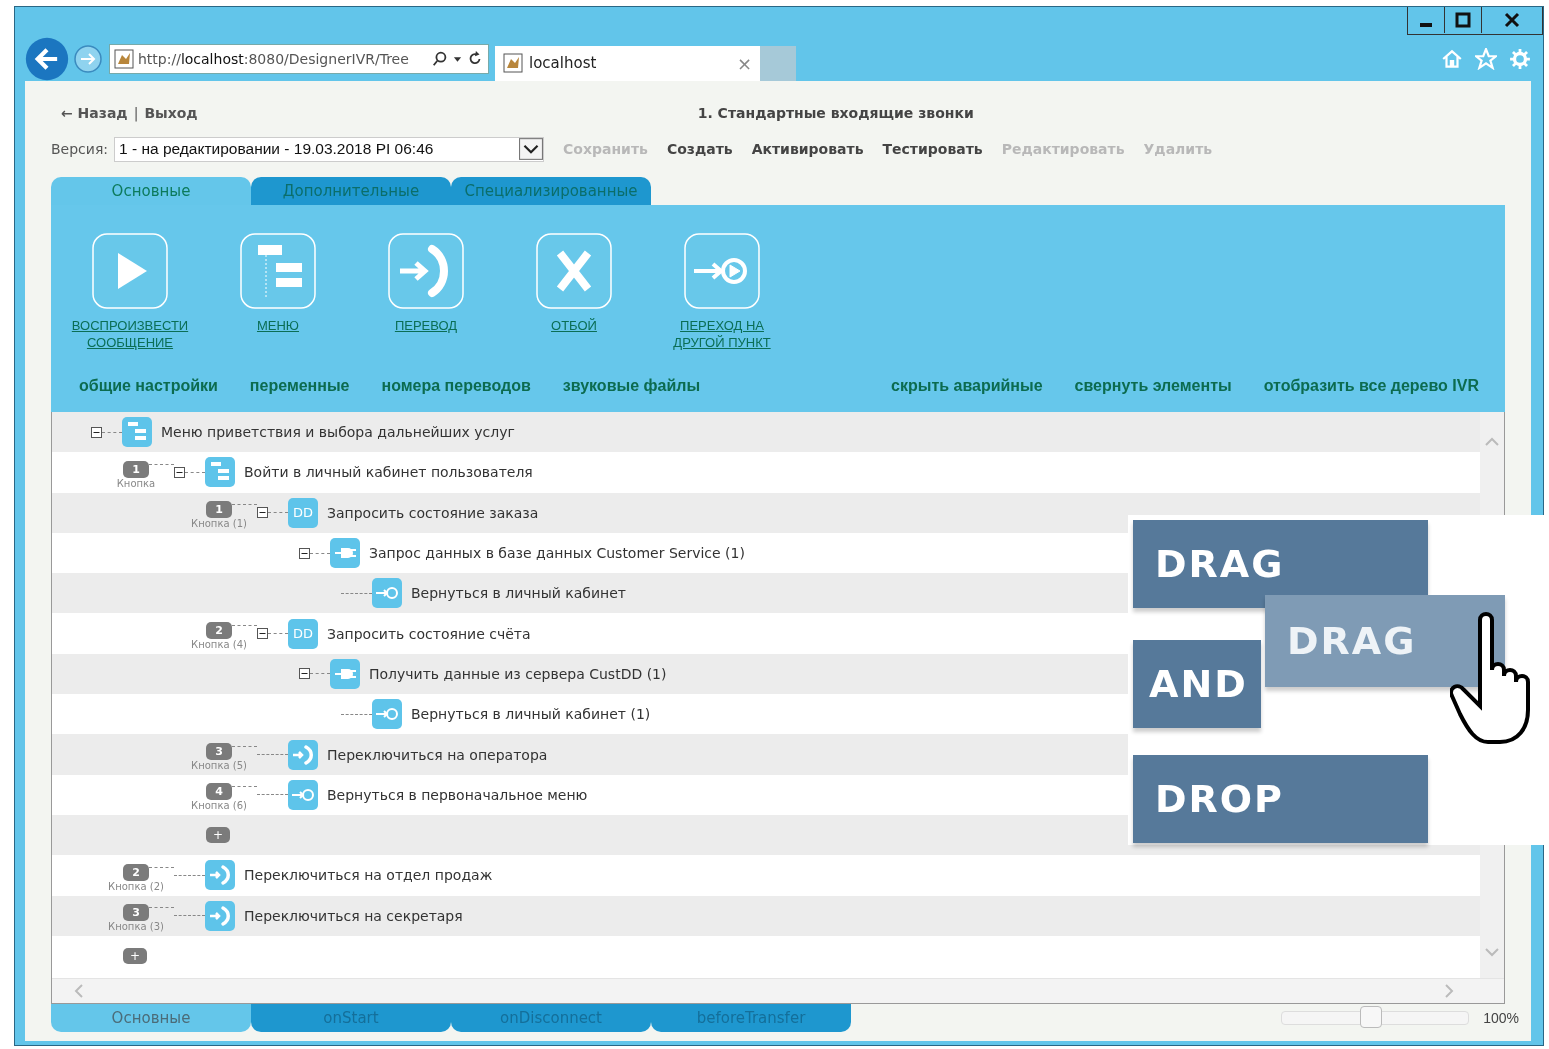 The height and width of the screenshot is (1049, 1549). Describe the element at coordinates (130, 334) in the screenshot. I see `tool-link: ВОСПРОИЗВЕСТИ СООБЩЕНИЕ` at that location.